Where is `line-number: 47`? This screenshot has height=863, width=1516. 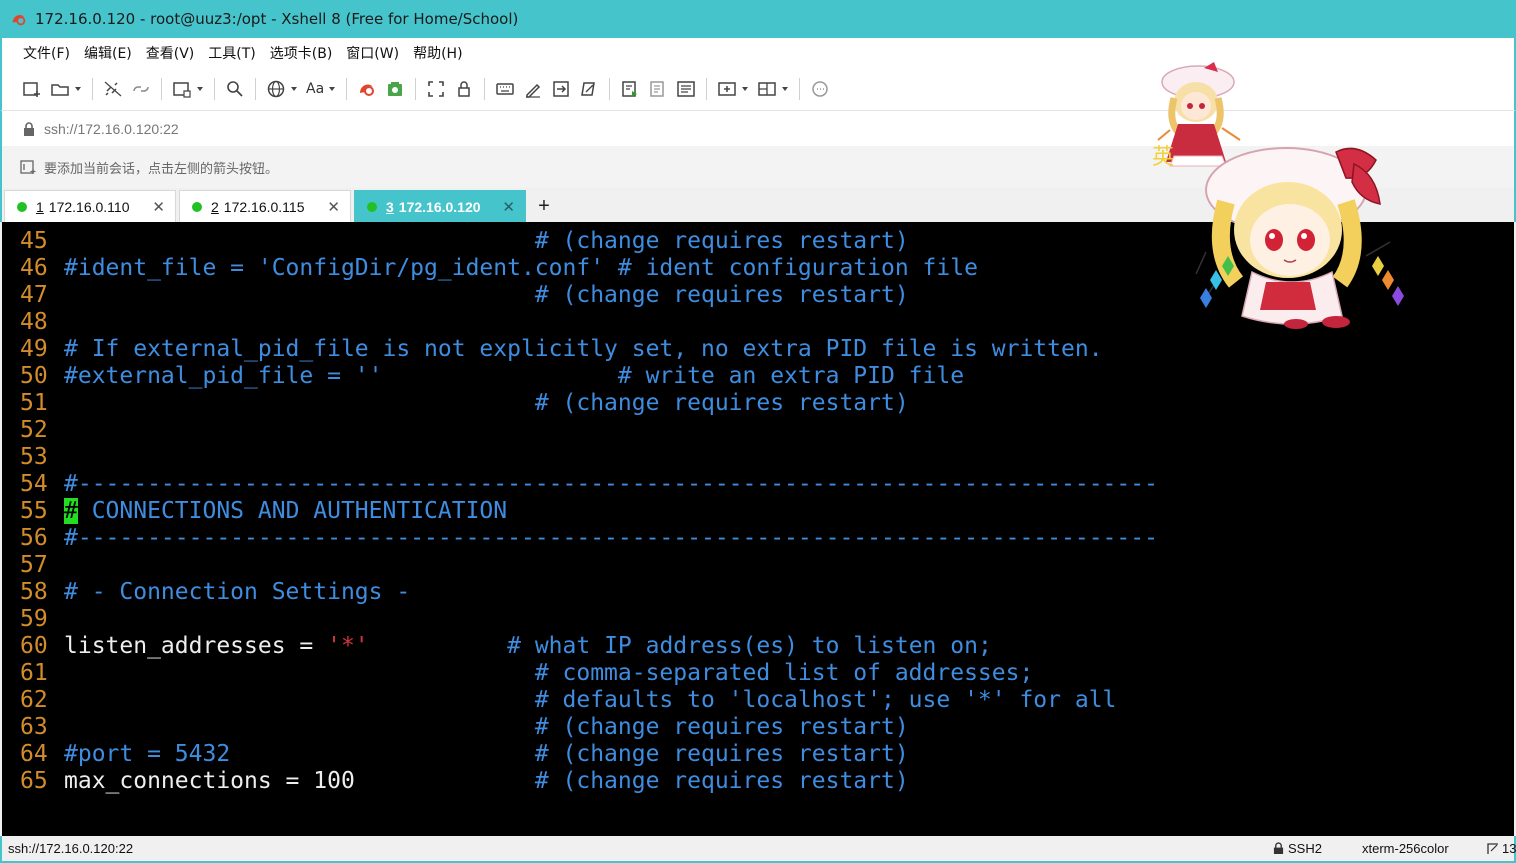 line-number: 47 is located at coordinates (34, 295).